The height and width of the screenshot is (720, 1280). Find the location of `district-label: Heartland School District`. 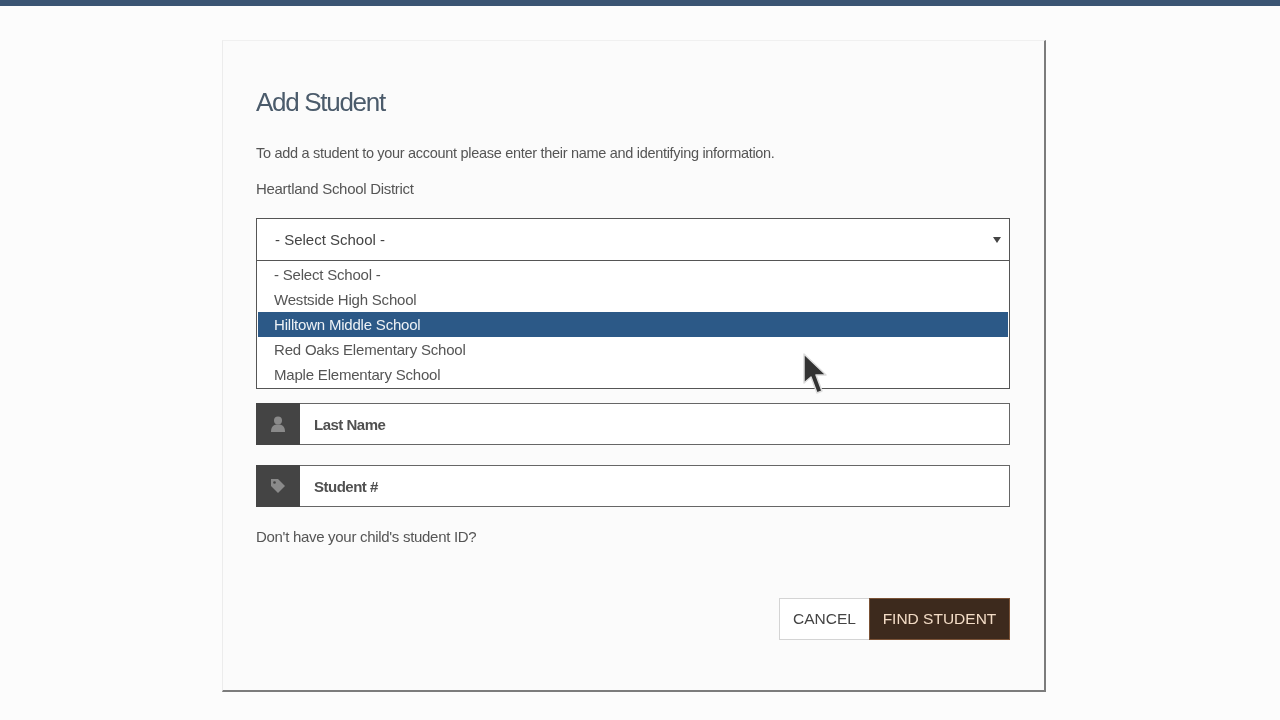

district-label: Heartland School District is located at coordinates (335, 189).